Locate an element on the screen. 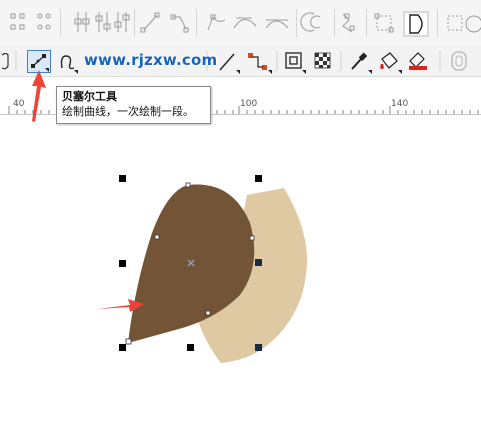  select-all-nodes-icon is located at coordinates (455, 23).